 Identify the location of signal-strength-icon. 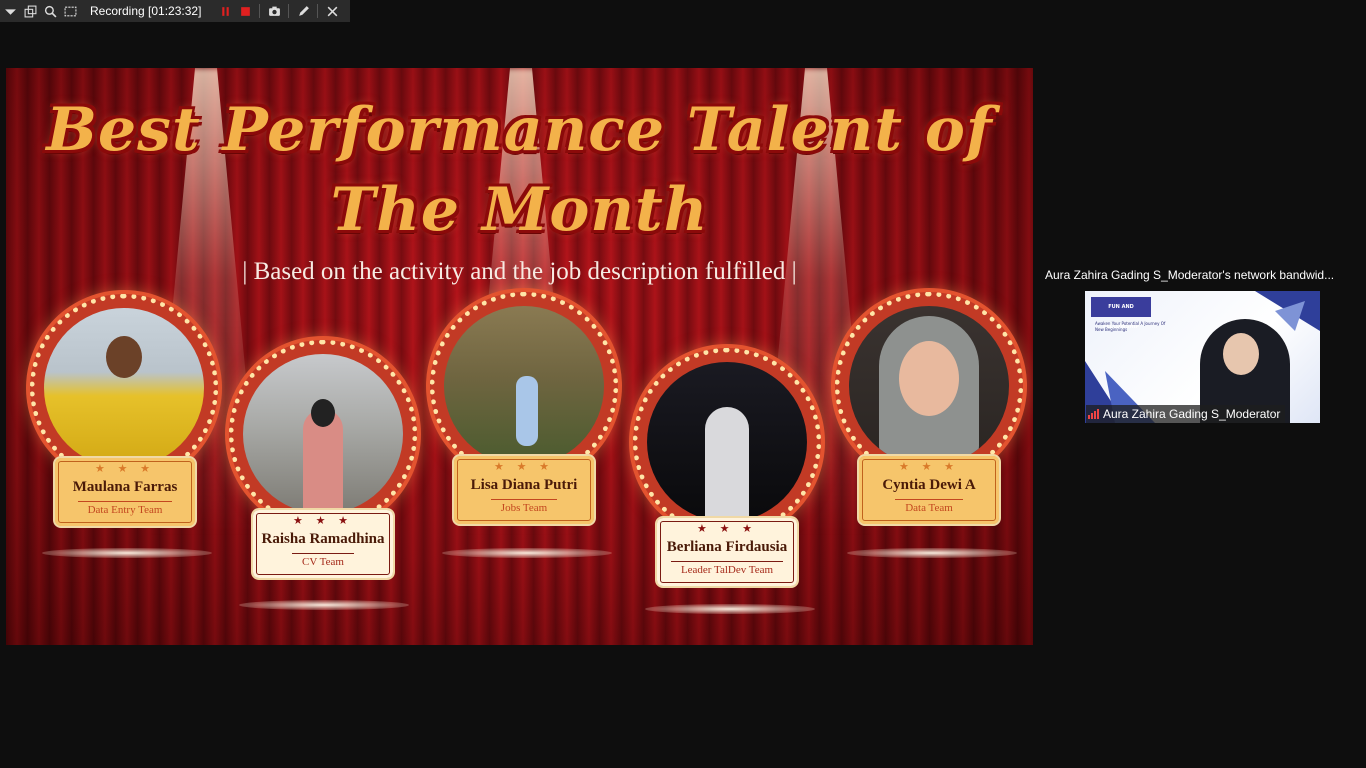
(1093, 414).